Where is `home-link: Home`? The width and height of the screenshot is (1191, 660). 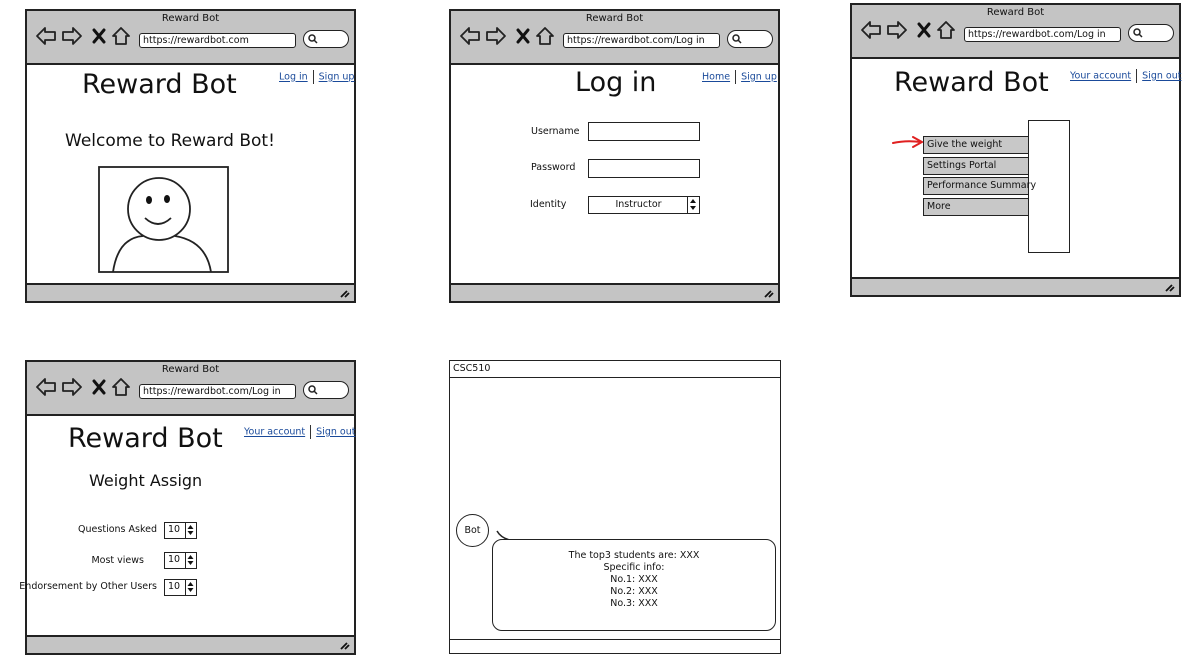 home-link: Home is located at coordinates (716, 77).